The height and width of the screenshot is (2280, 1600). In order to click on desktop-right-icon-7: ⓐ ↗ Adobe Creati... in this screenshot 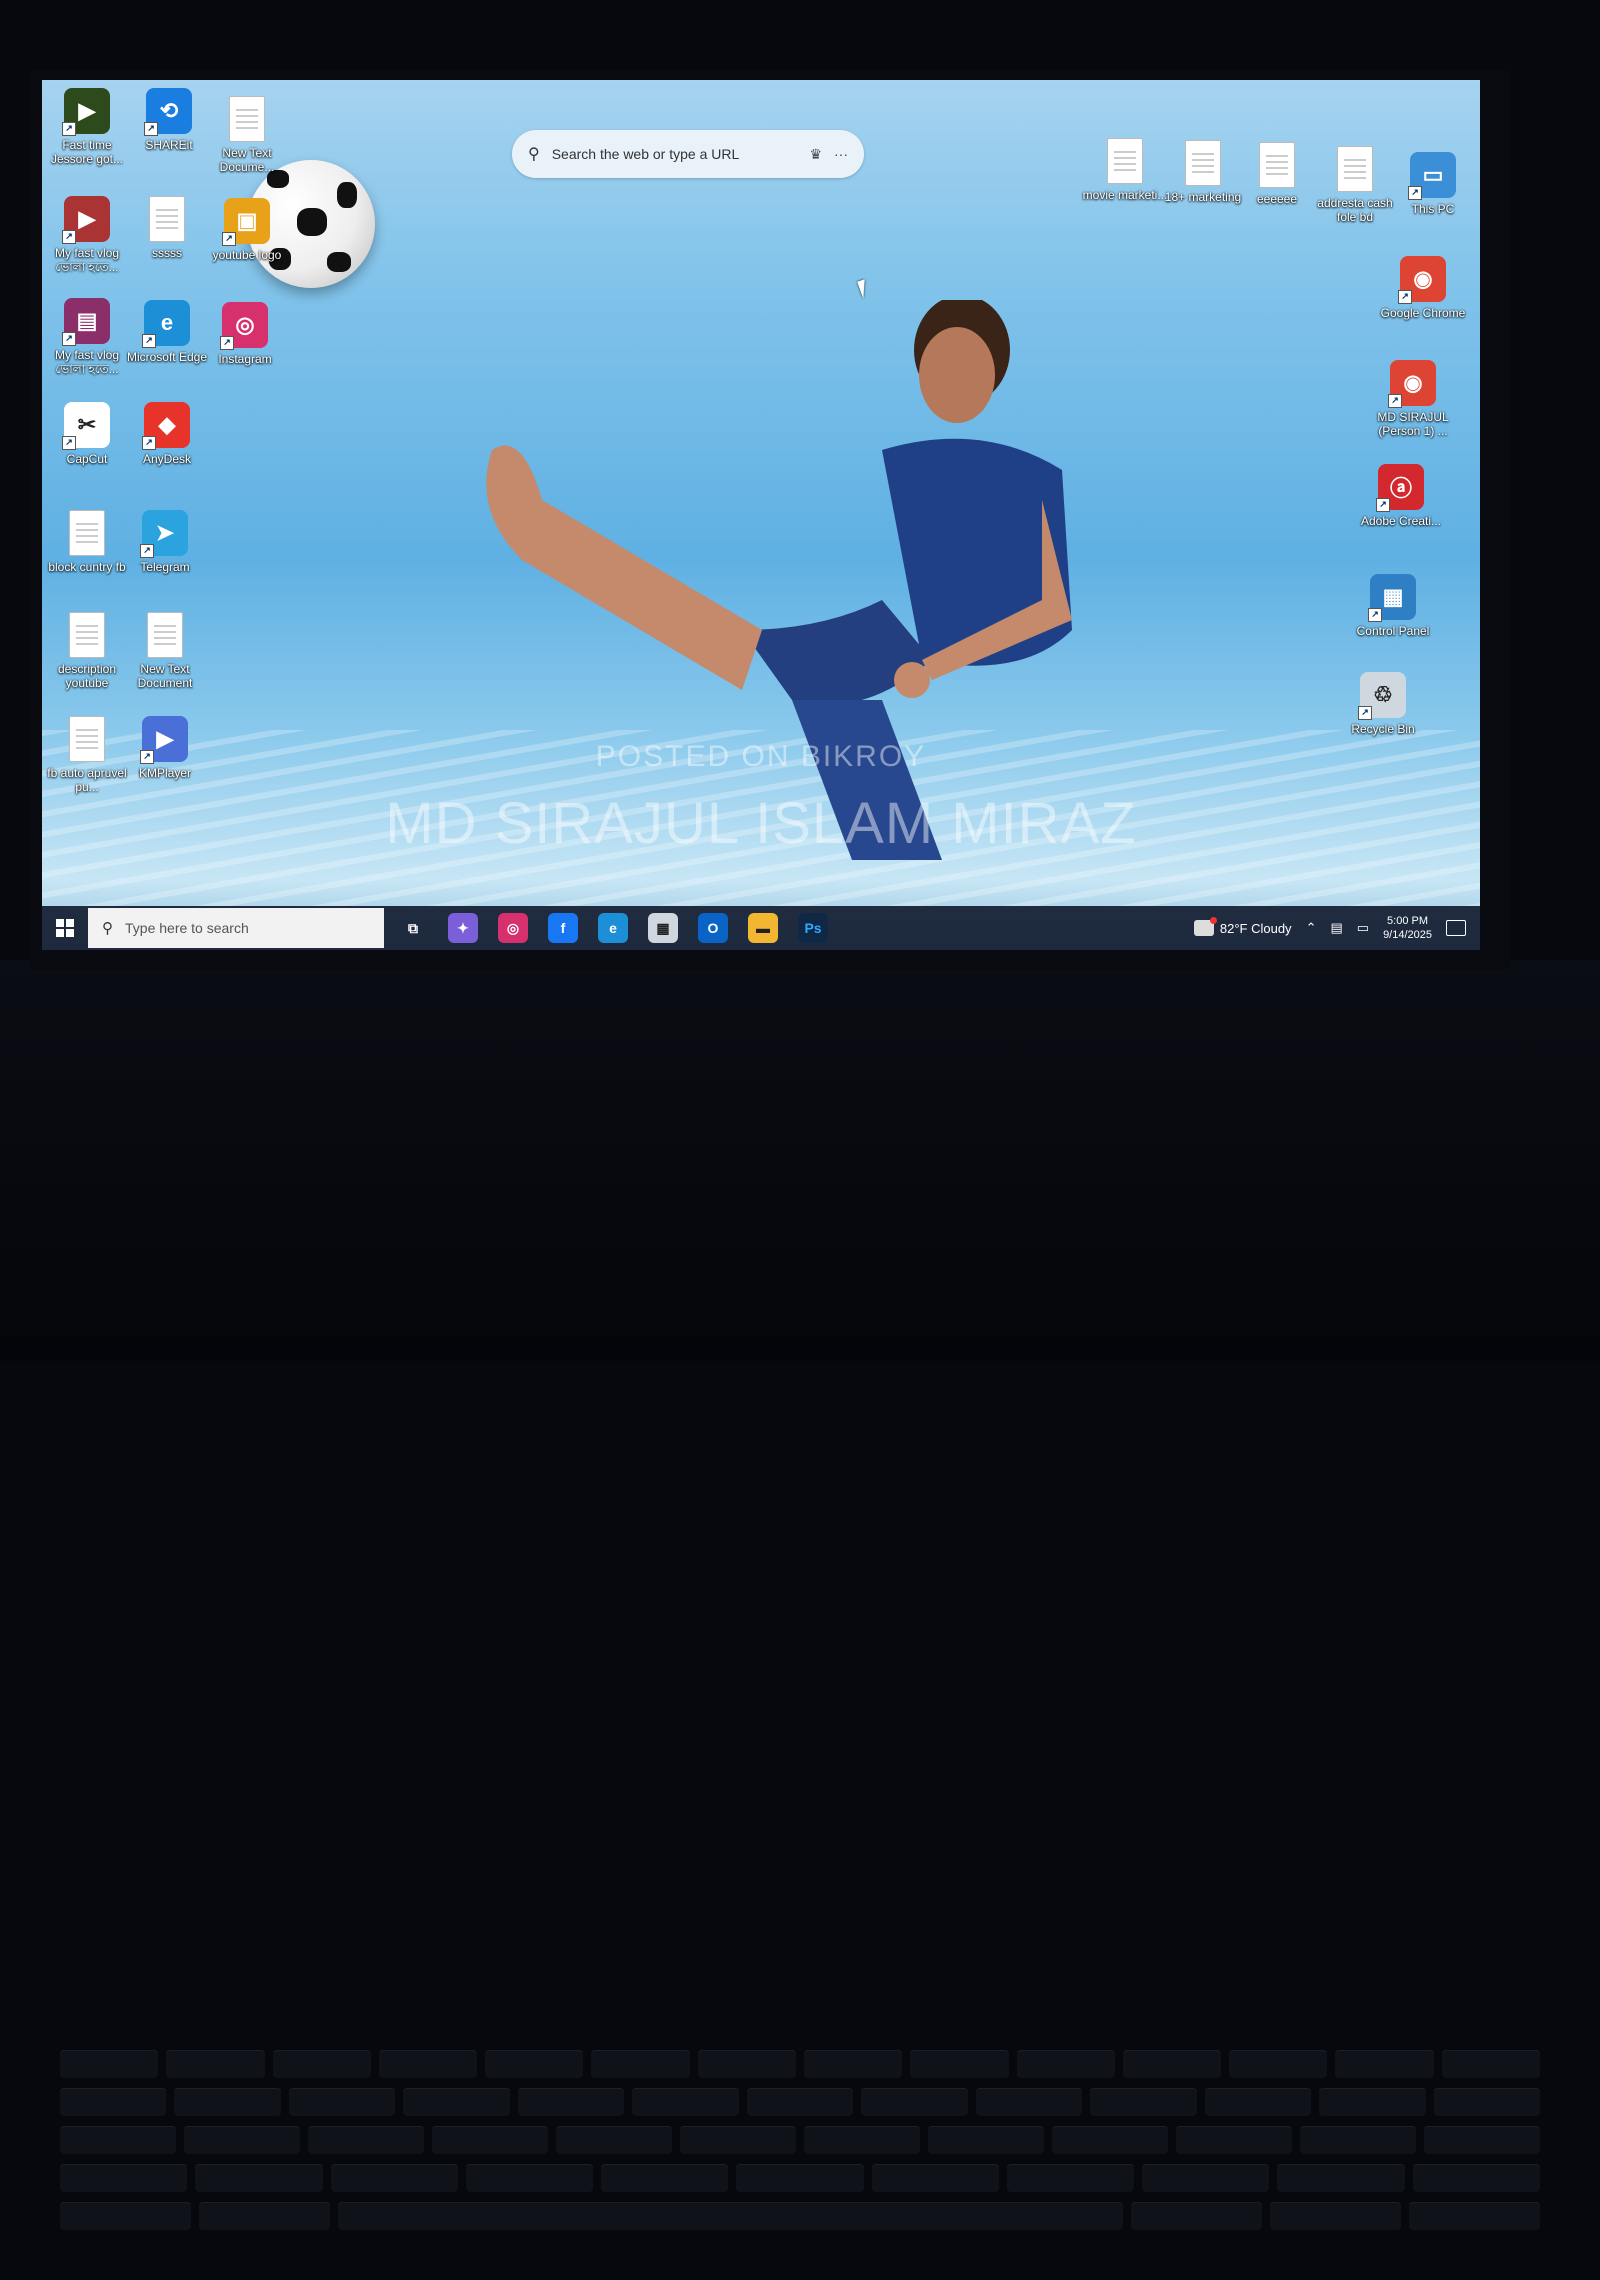, I will do `click(1401, 496)`.